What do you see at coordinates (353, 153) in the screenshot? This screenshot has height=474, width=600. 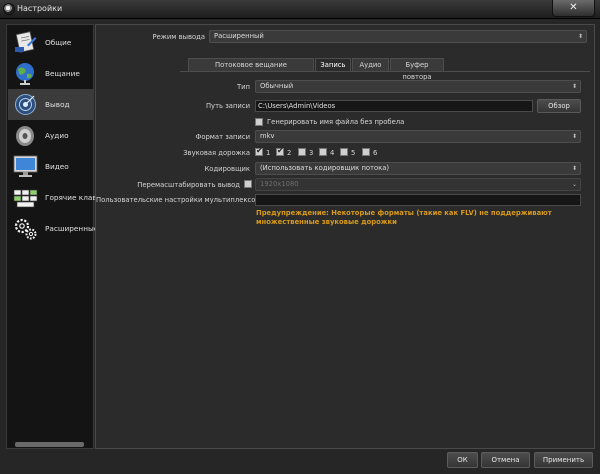 I see `audio-track-5-label: 5` at bounding box center [353, 153].